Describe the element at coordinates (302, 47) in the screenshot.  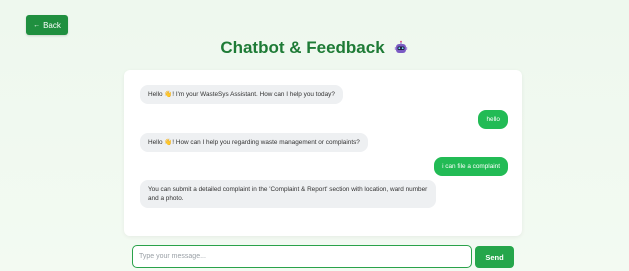
I see `page-title-text: Chatbot & Feedback` at that location.